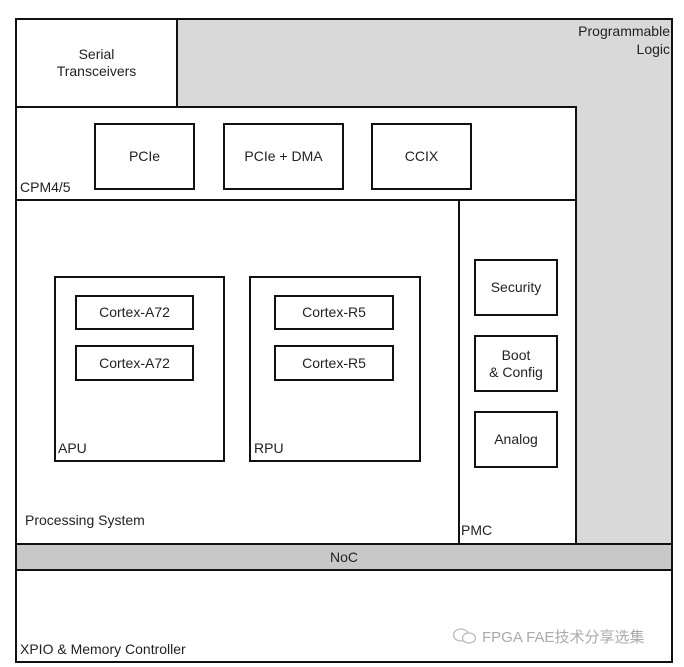 The height and width of the screenshot is (667, 684). Describe the element at coordinates (85, 520) in the screenshot. I see `ps-label: Processing System` at that location.